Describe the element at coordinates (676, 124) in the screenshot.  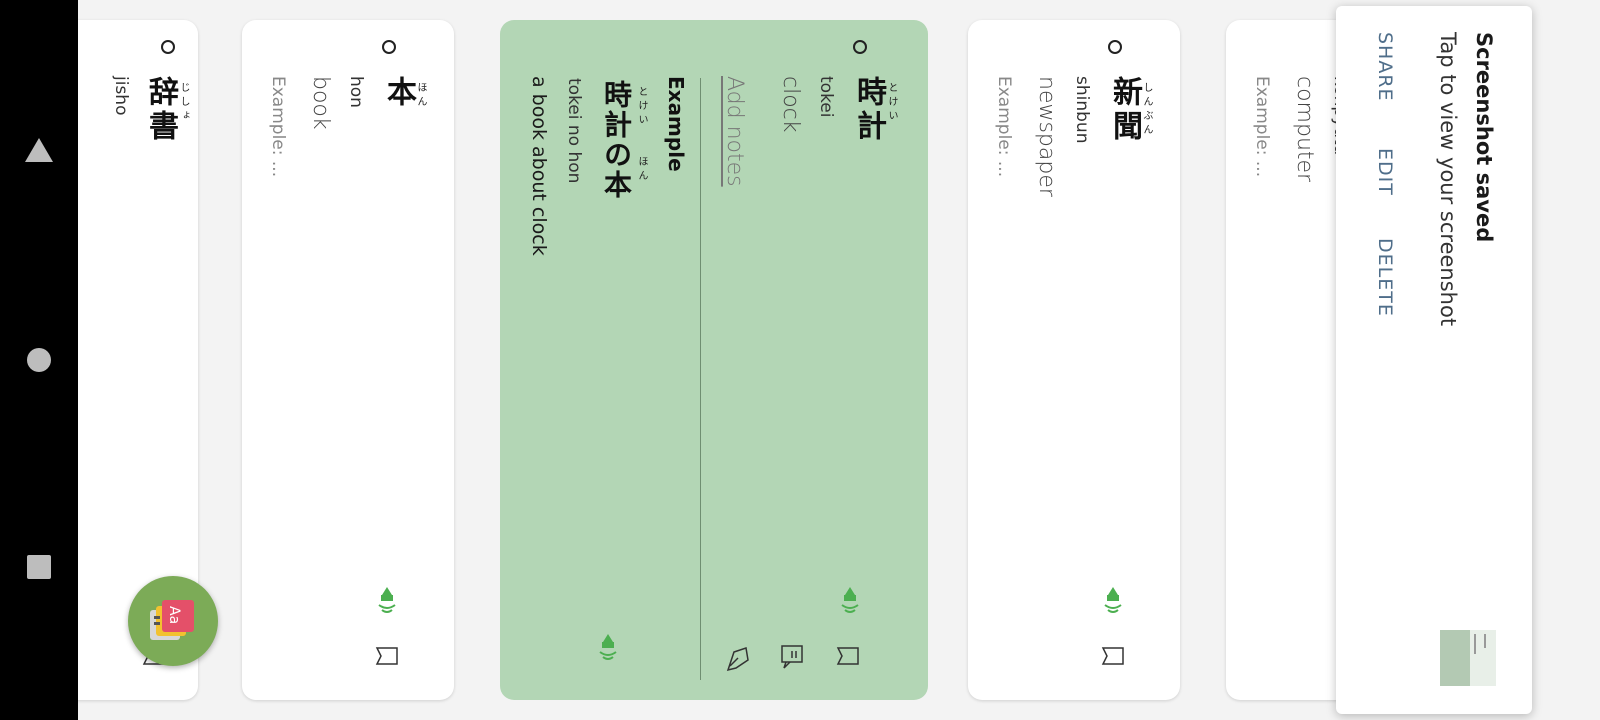
I see `example-heading: Example` at that location.